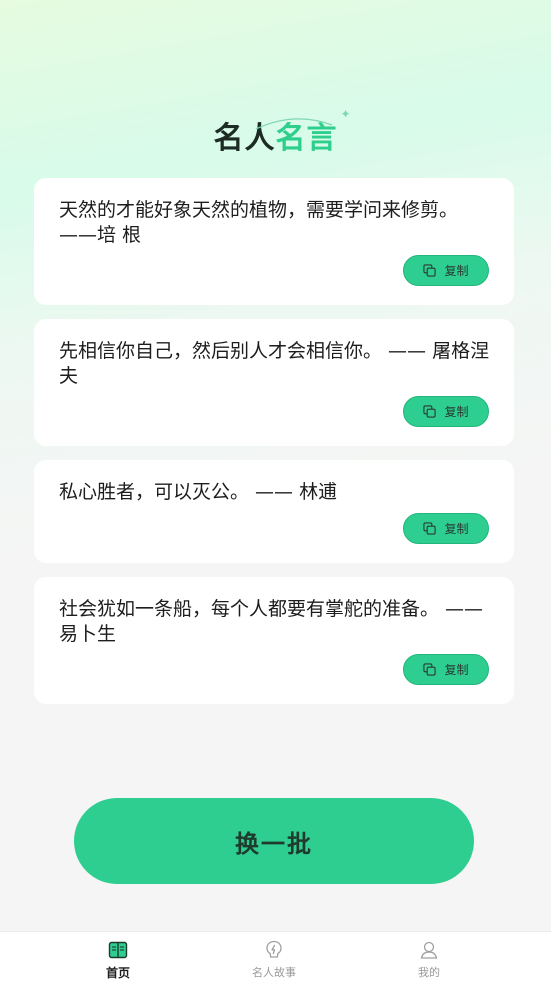 This screenshot has height=982, width=551. What do you see at coordinates (118, 950) in the screenshot?
I see `book-icon` at bounding box center [118, 950].